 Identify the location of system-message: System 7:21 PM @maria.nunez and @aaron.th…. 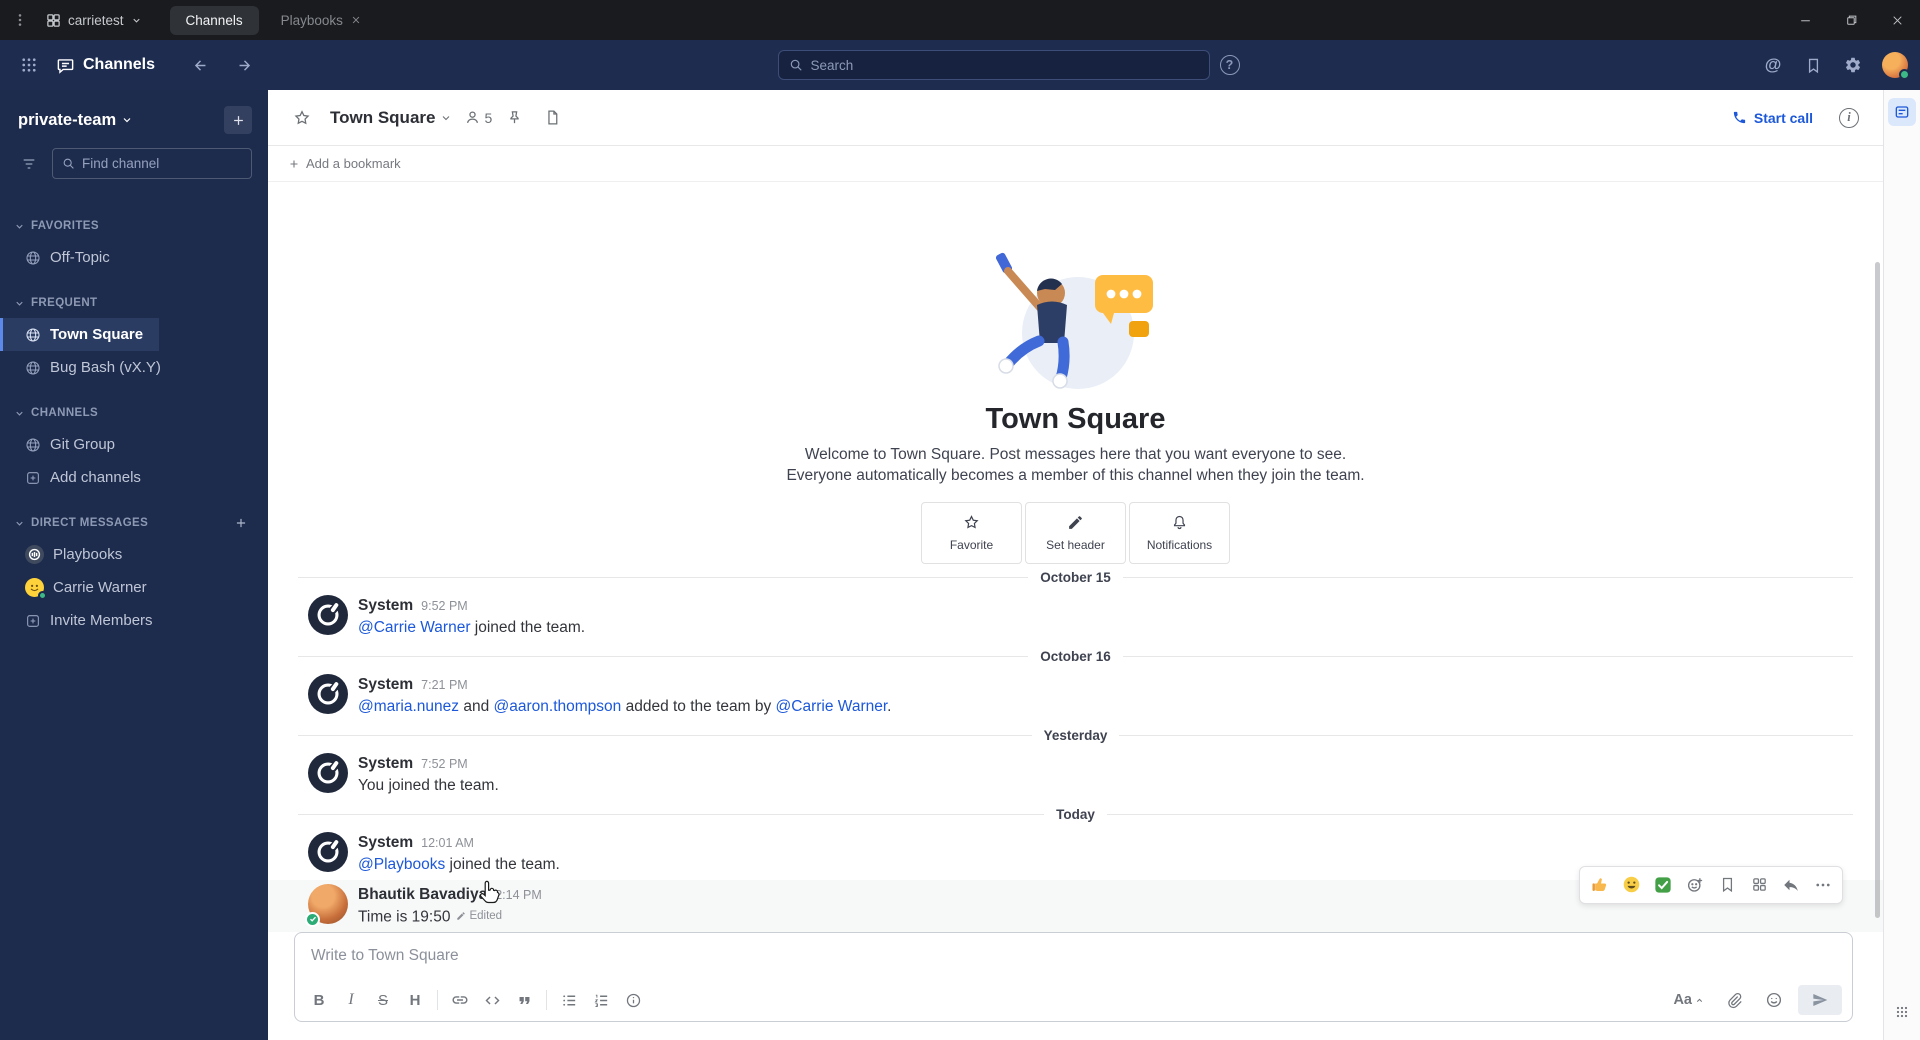
(1075, 696).